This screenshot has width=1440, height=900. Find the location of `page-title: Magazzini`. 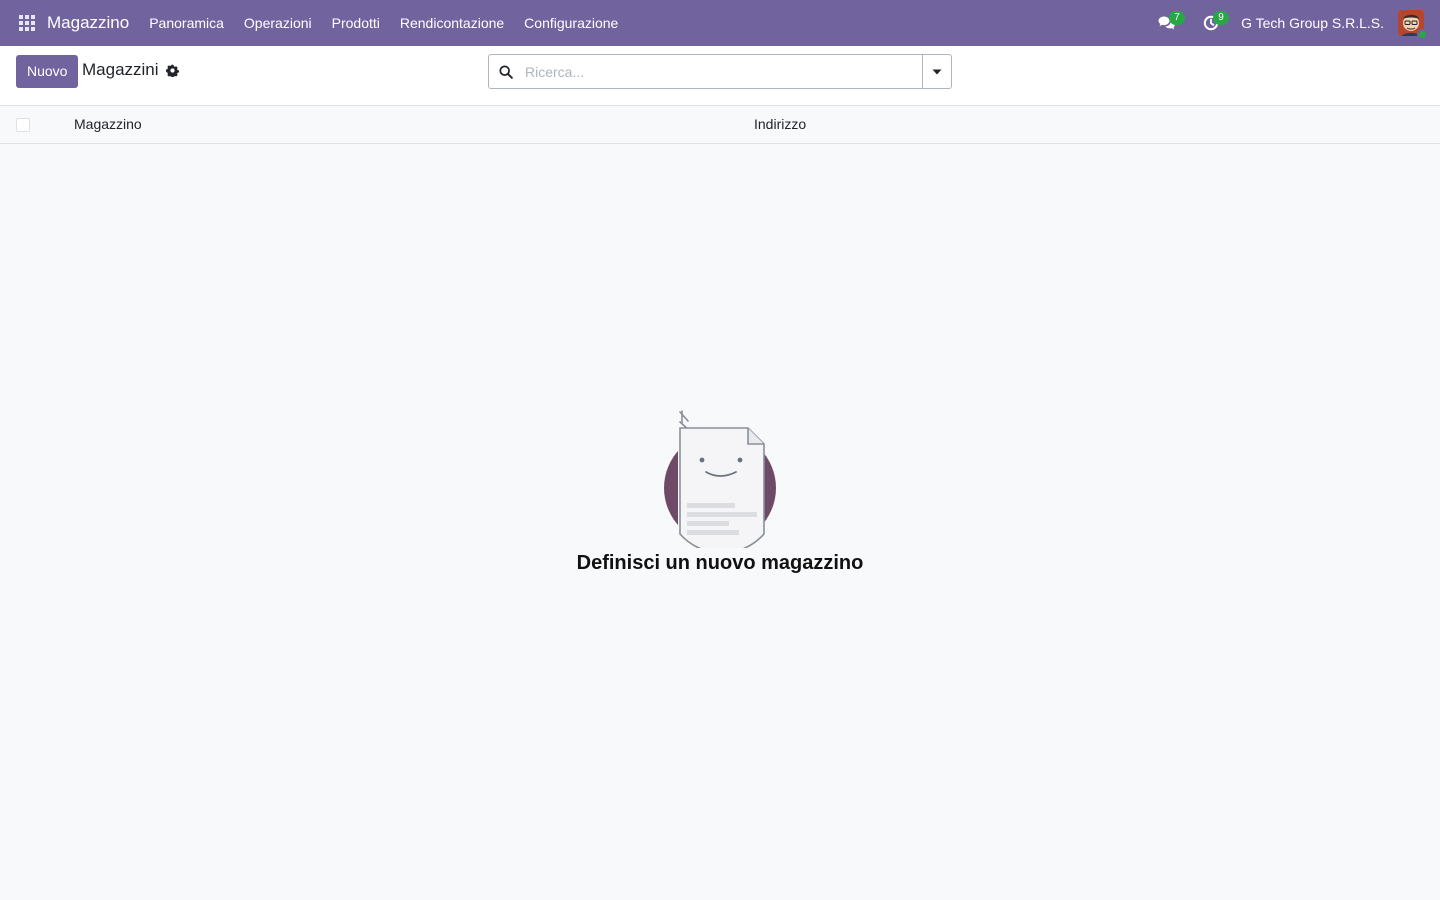

page-title: Magazzini is located at coordinates (120, 69).